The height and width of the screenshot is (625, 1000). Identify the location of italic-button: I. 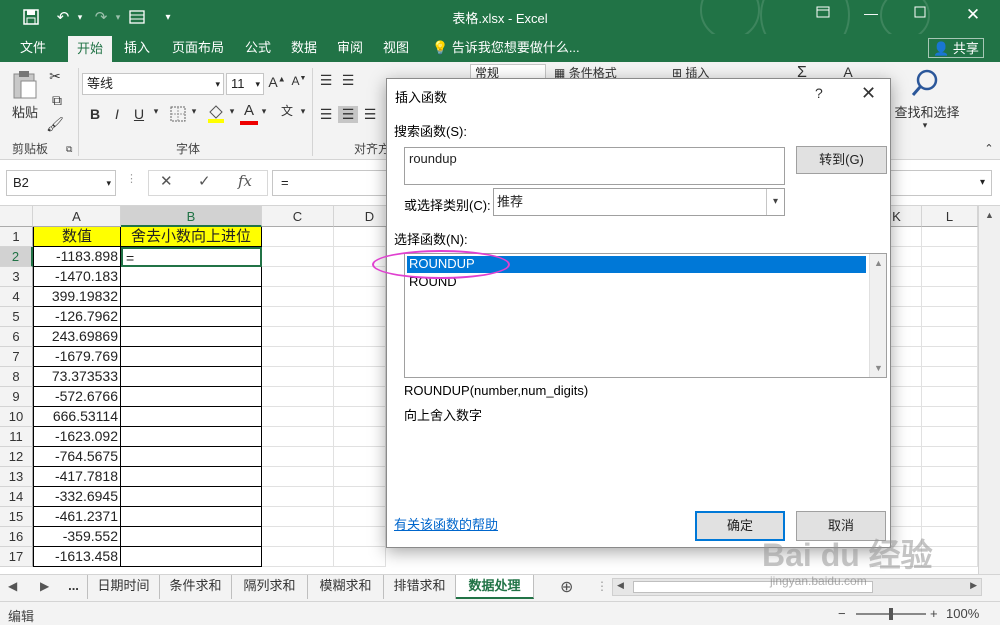
(117, 114).